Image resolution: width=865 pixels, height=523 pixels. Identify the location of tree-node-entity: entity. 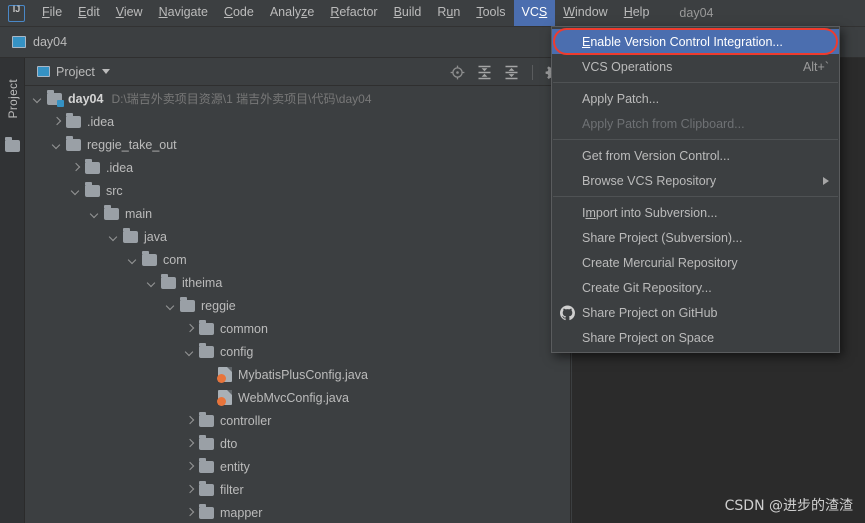
(298, 466).